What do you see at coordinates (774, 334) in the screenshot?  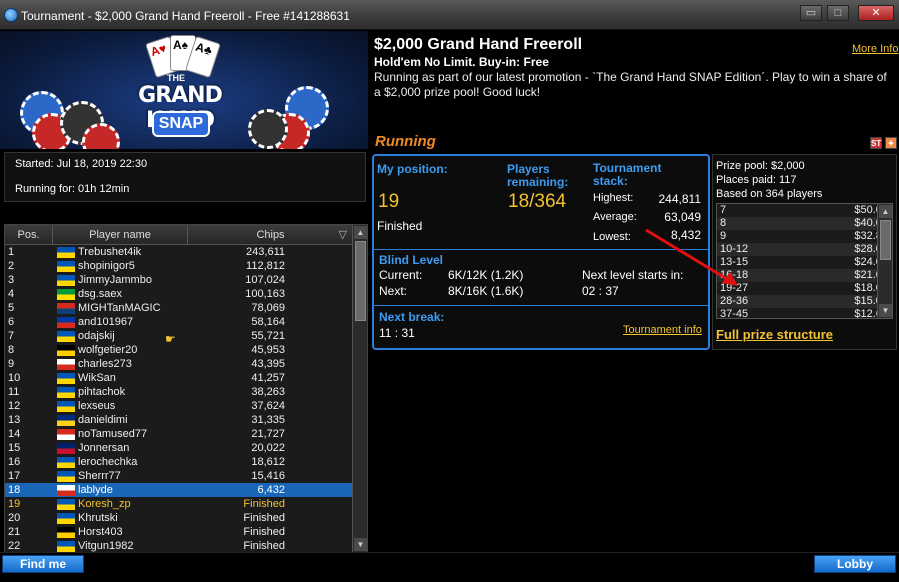 I see `full-prize-structure-link: Full prize structure` at bounding box center [774, 334].